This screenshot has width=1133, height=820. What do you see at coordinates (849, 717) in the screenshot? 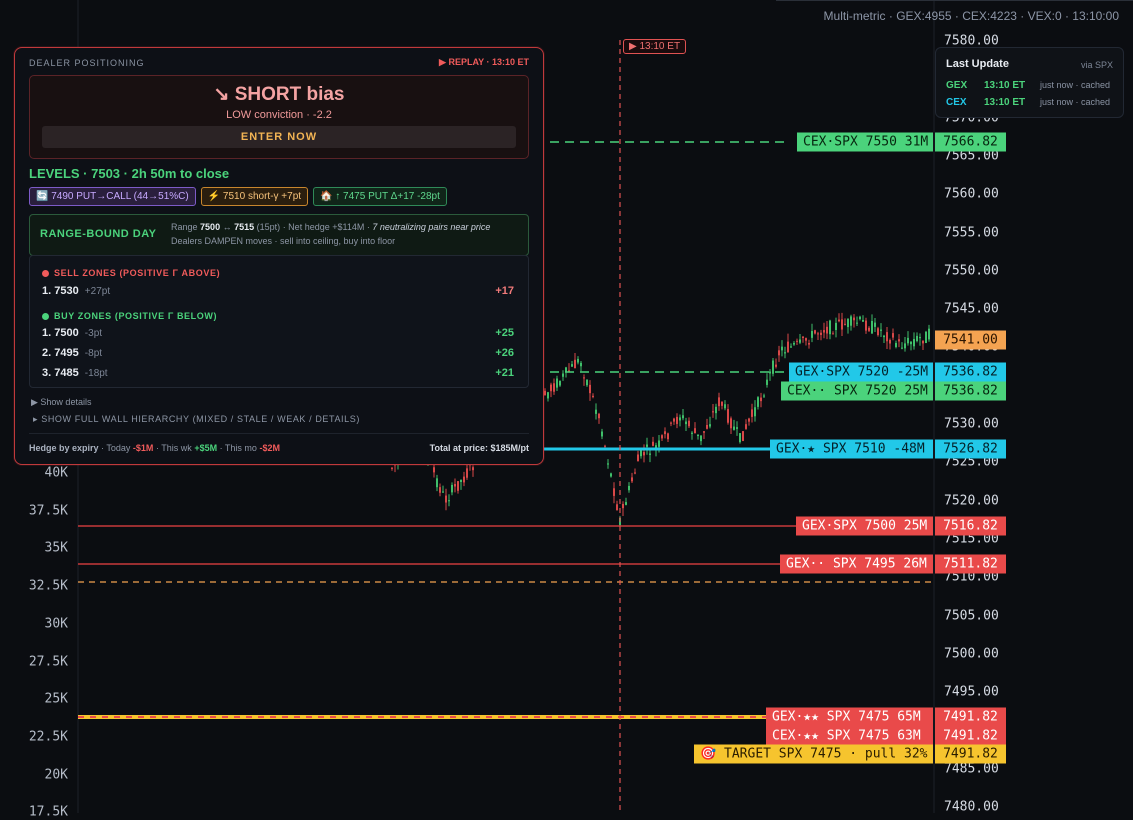
I see `level-tag-gex-7475: GEX·★★ SPX 7475 65M` at bounding box center [849, 717].